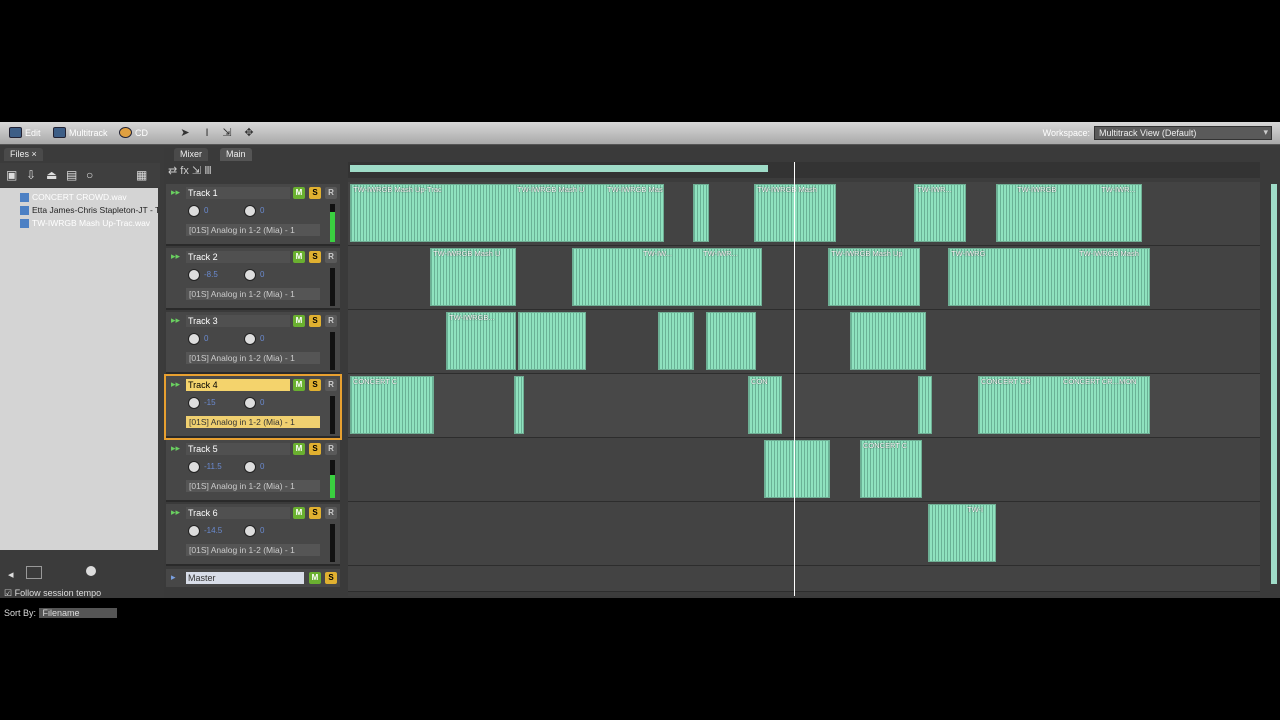  Describe the element at coordinates (11, 175) in the screenshot. I see `open-file-icon: ▣` at that location.